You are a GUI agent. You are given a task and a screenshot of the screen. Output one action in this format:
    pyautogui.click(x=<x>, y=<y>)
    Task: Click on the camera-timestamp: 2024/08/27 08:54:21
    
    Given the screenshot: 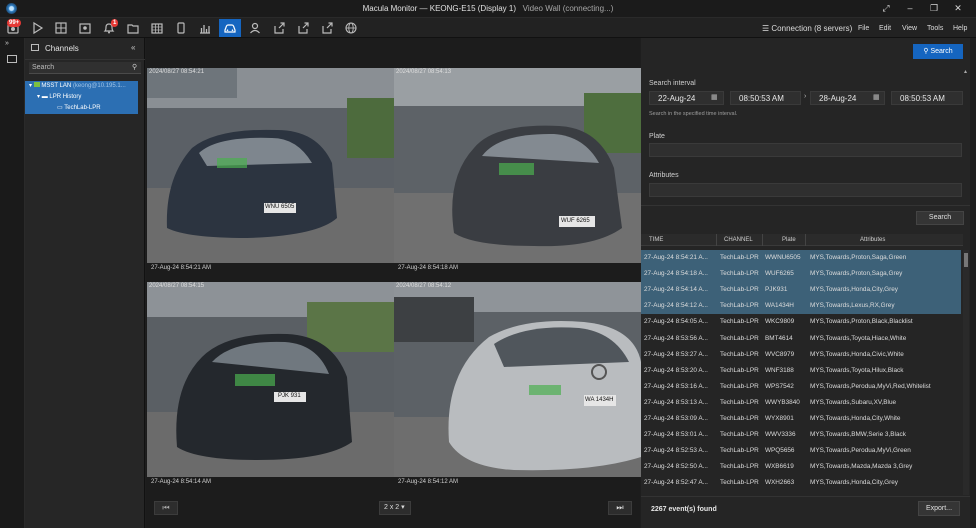 What is the action you would take?
    pyautogui.click(x=177, y=72)
    